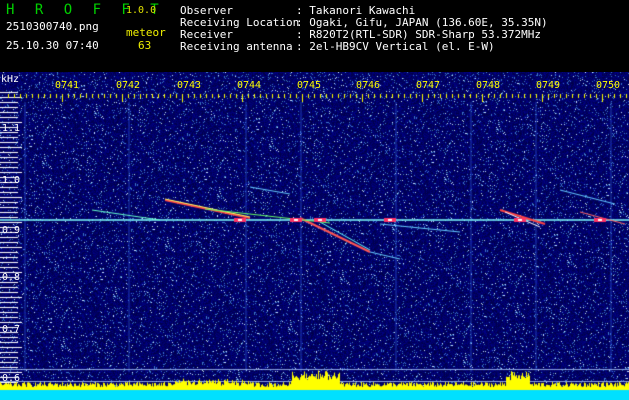 The height and width of the screenshot is (400, 629). I want to click on time-tick: 0746, so click(368, 85).